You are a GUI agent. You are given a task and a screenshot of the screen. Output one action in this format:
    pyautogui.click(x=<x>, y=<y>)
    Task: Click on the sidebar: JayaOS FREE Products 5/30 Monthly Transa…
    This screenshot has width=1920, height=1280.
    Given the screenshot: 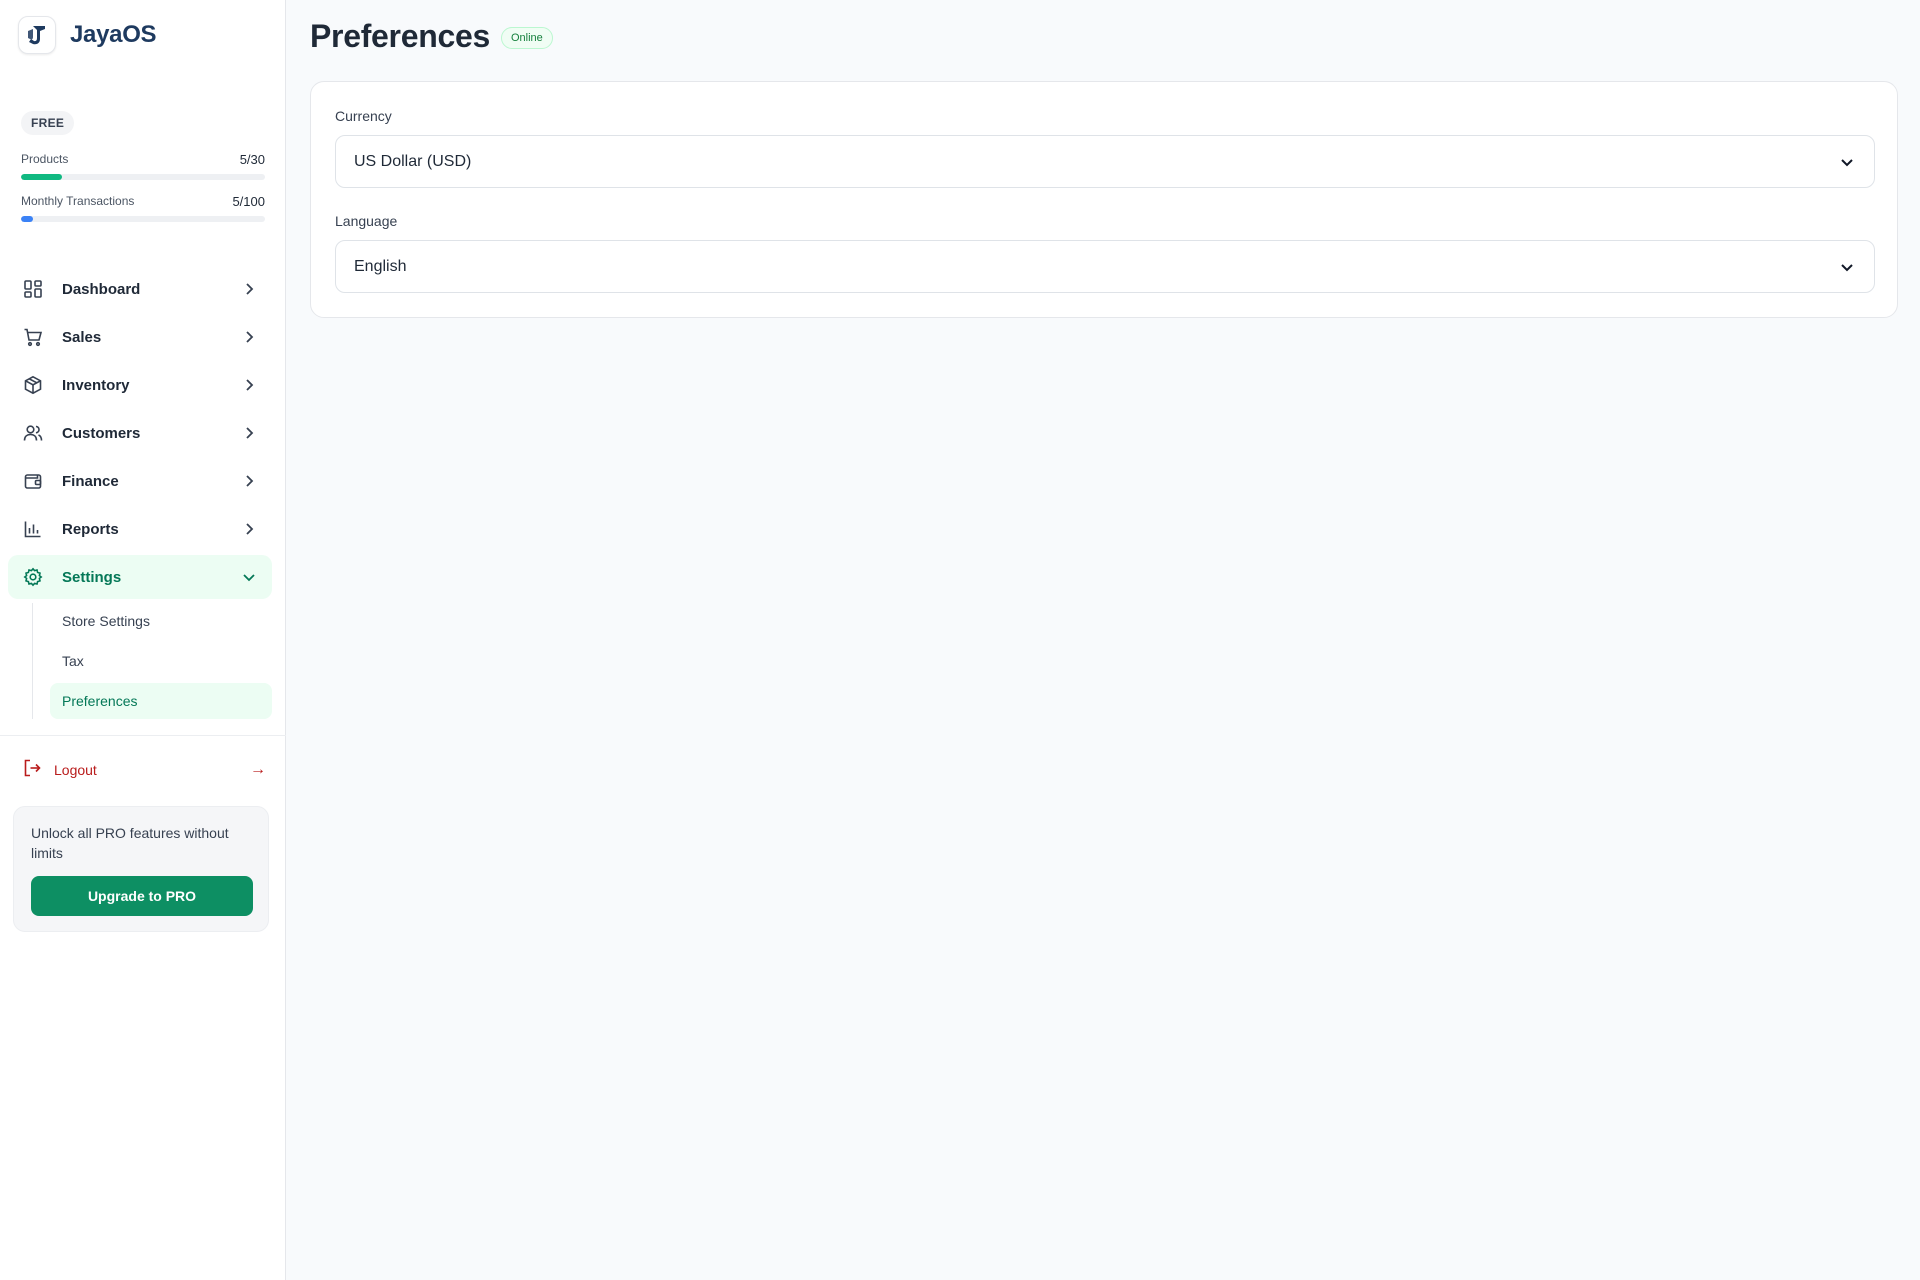 What is the action you would take?
    pyautogui.click(x=143, y=640)
    